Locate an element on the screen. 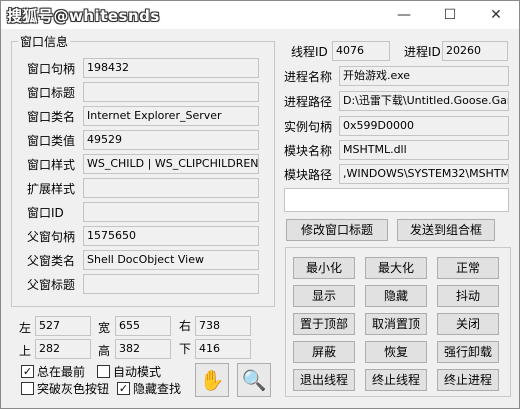 This screenshot has height=409, width=520. field-parent-class: Shell DocObject View is located at coordinates (171, 260).